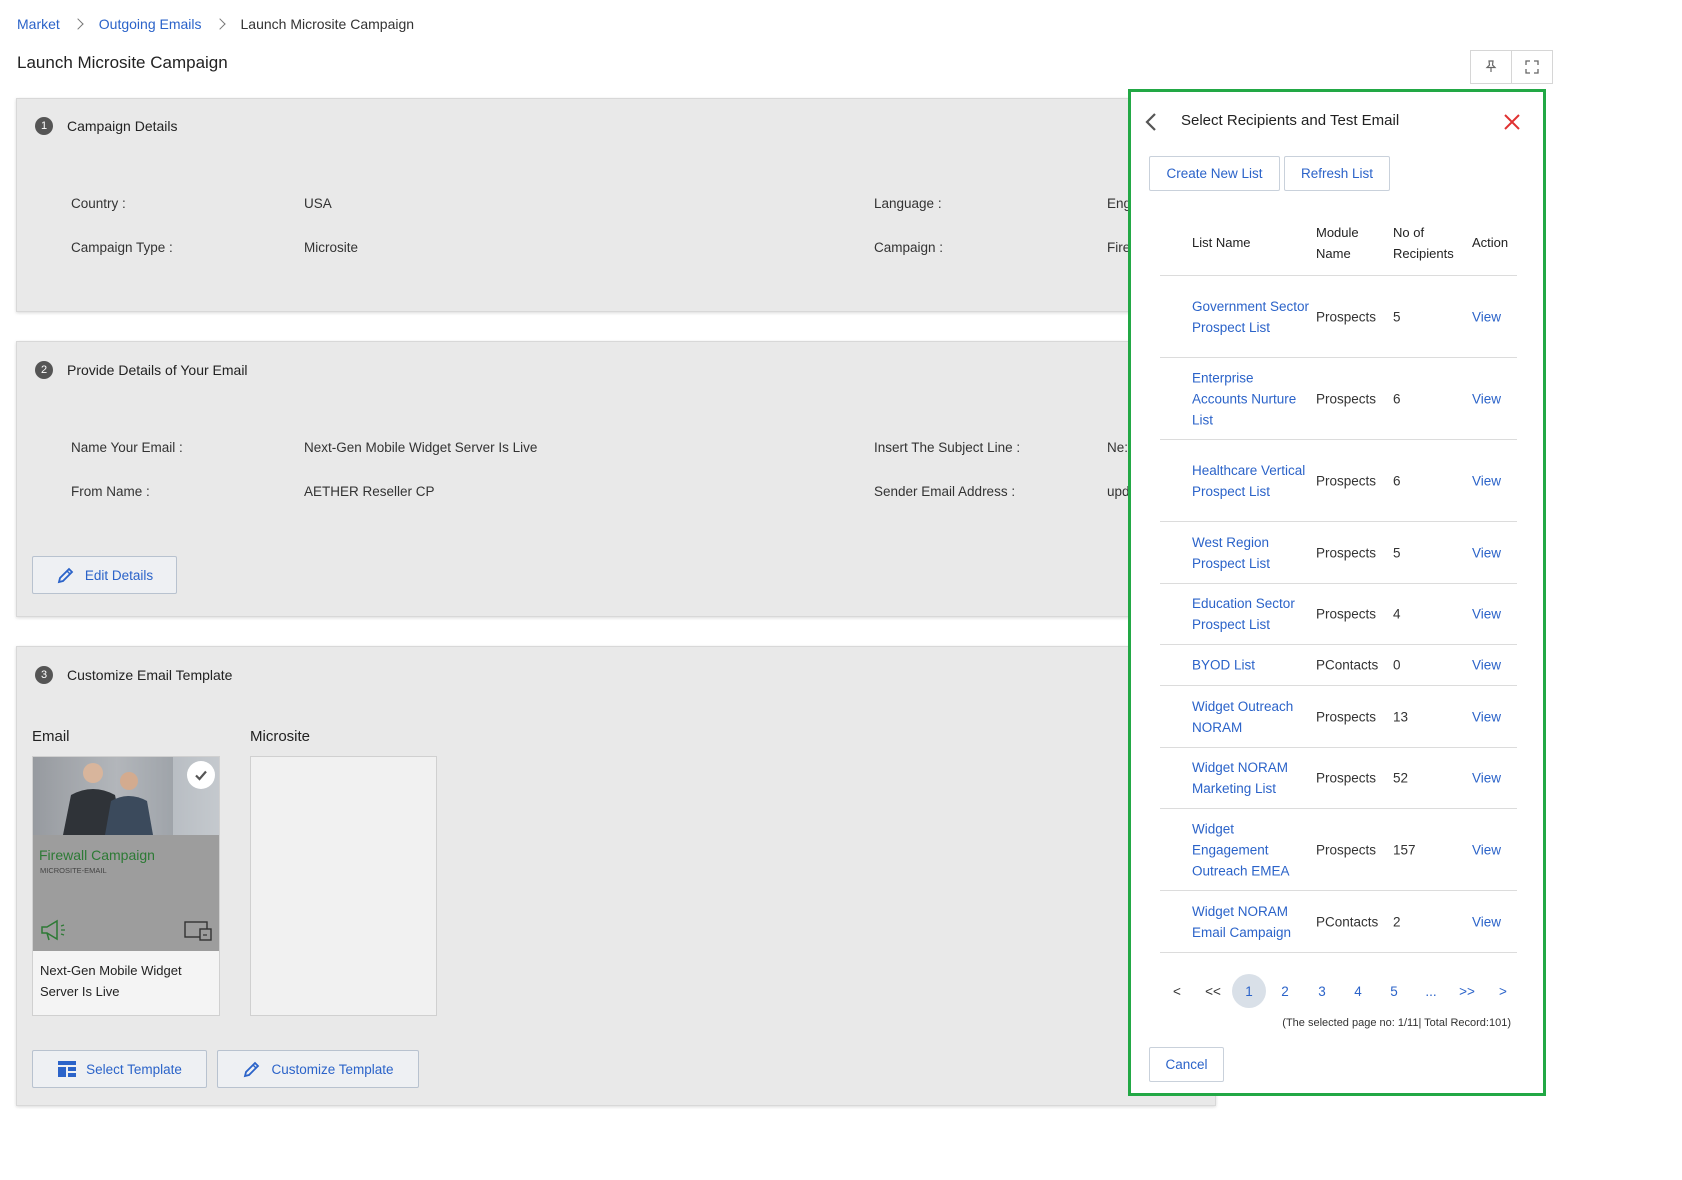 This screenshot has width=1682, height=1180. I want to click on pin-button, so click(1491, 67).